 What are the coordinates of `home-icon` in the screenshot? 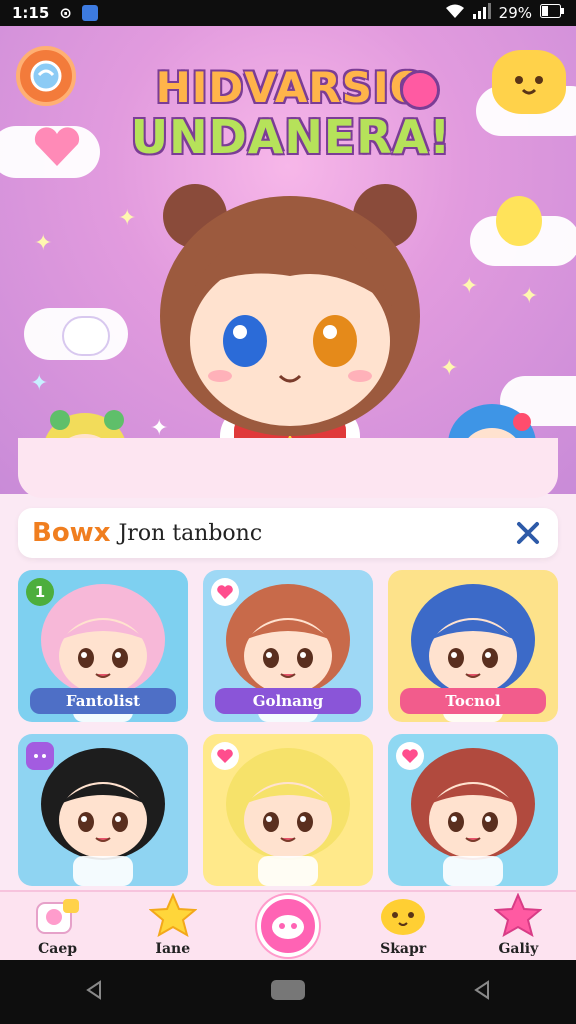 It's located at (287, 926).